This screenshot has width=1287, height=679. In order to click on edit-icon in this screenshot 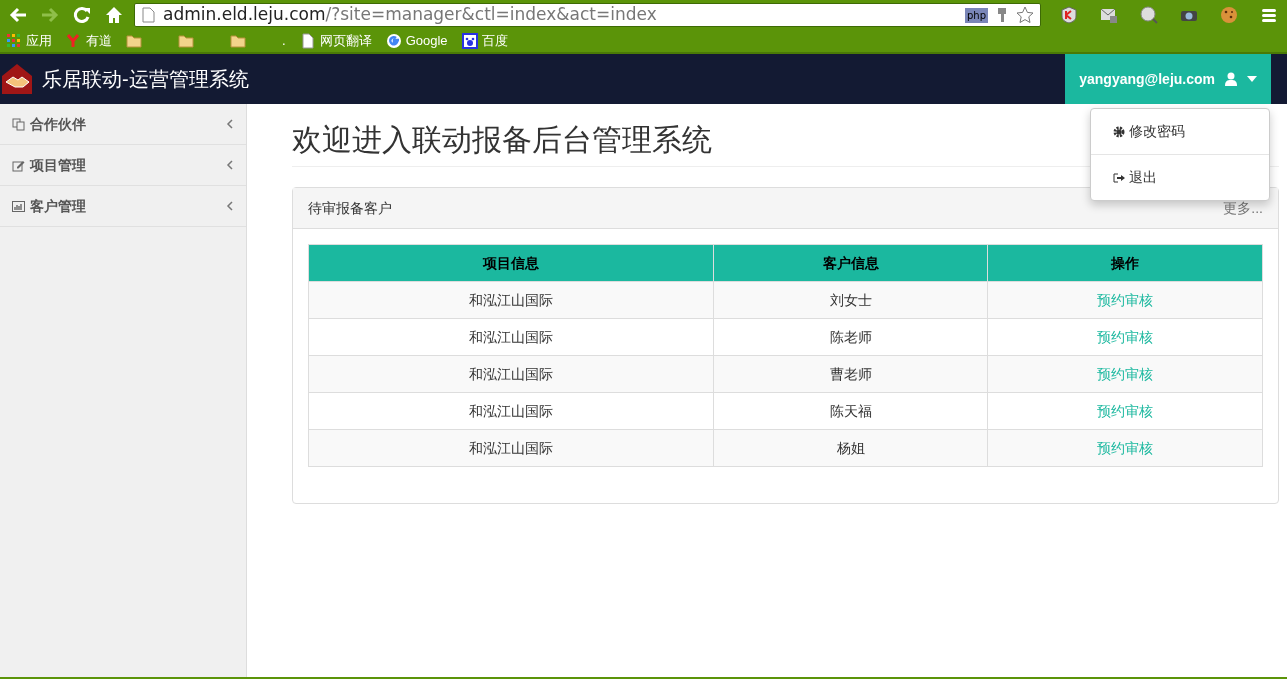, I will do `click(18, 165)`.